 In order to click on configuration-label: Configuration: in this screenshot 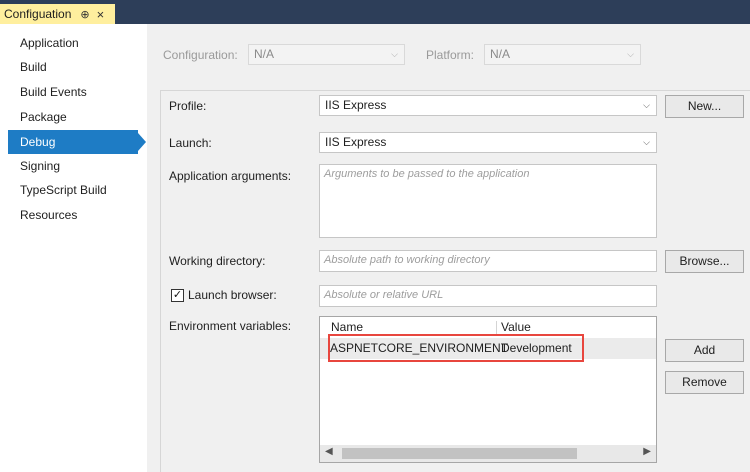, I will do `click(200, 55)`.